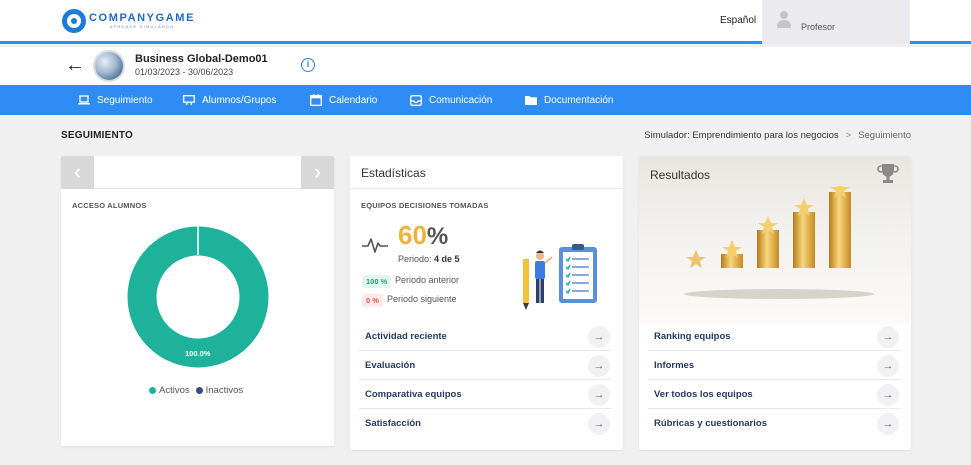 Image resolution: width=971 pixels, height=465 pixels. What do you see at coordinates (888, 173) in the screenshot?
I see `trophy-icon` at bounding box center [888, 173].